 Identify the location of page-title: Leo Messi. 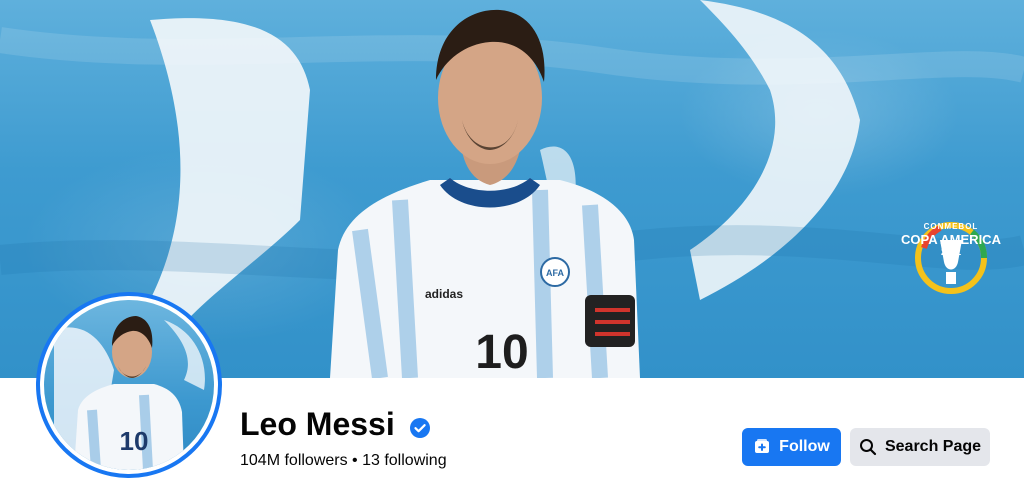
(317, 424).